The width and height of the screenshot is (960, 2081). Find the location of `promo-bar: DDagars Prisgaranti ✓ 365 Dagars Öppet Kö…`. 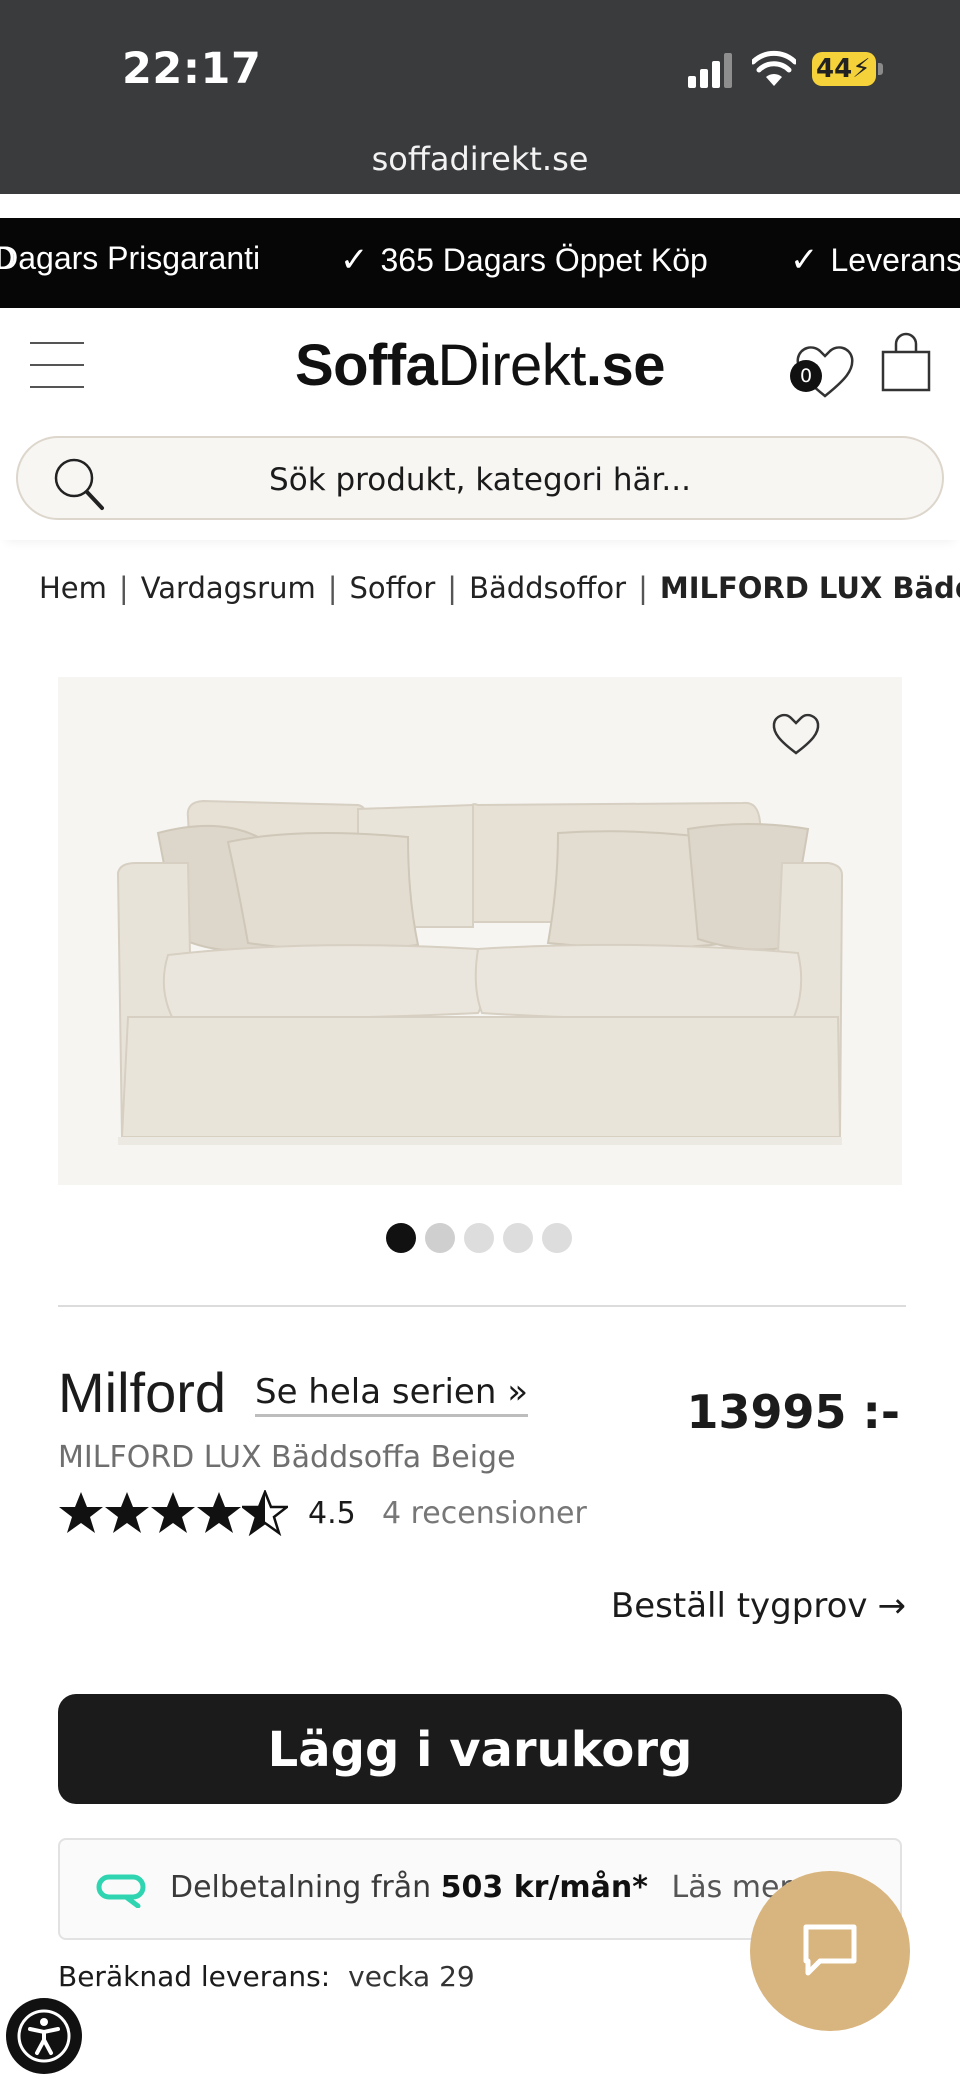

promo-bar: DDagars Prisgaranti ✓ 365 Dagars Öppet Kö… is located at coordinates (480, 263).